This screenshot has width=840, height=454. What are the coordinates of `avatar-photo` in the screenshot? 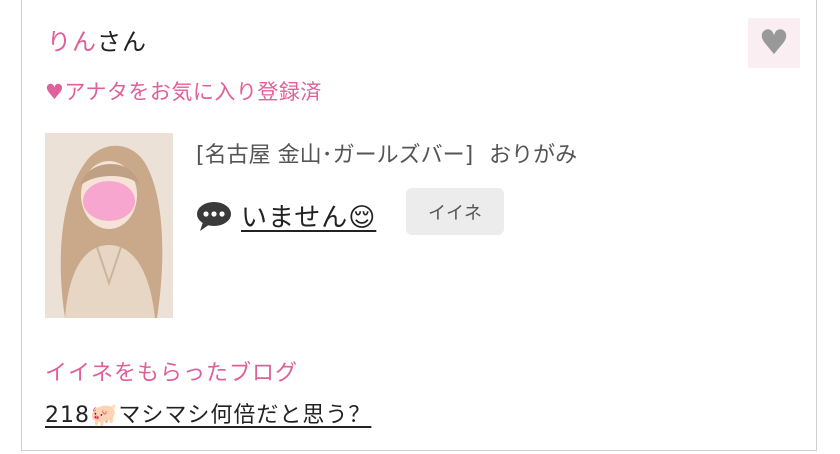 It's located at (109, 225).